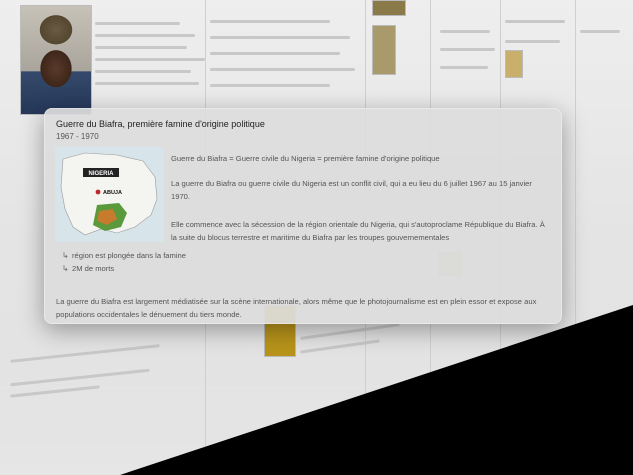  Describe the element at coordinates (77, 136) in the screenshot. I see `event-dates: 1967 - 1970` at that location.